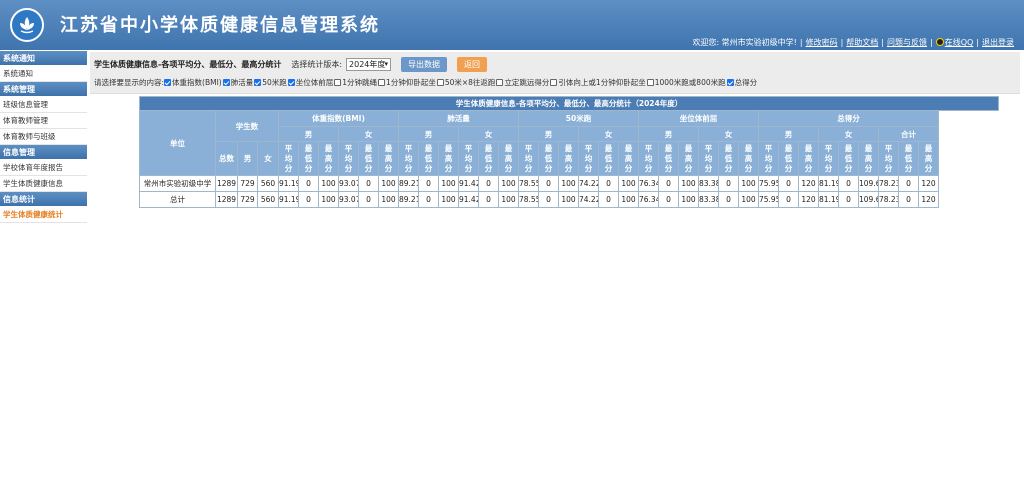 This screenshot has width=1024, height=504. Describe the element at coordinates (188, 64) in the screenshot. I see `page-title: 学生体质健康信息-各项平均分、最低分、最高分统计` at that location.